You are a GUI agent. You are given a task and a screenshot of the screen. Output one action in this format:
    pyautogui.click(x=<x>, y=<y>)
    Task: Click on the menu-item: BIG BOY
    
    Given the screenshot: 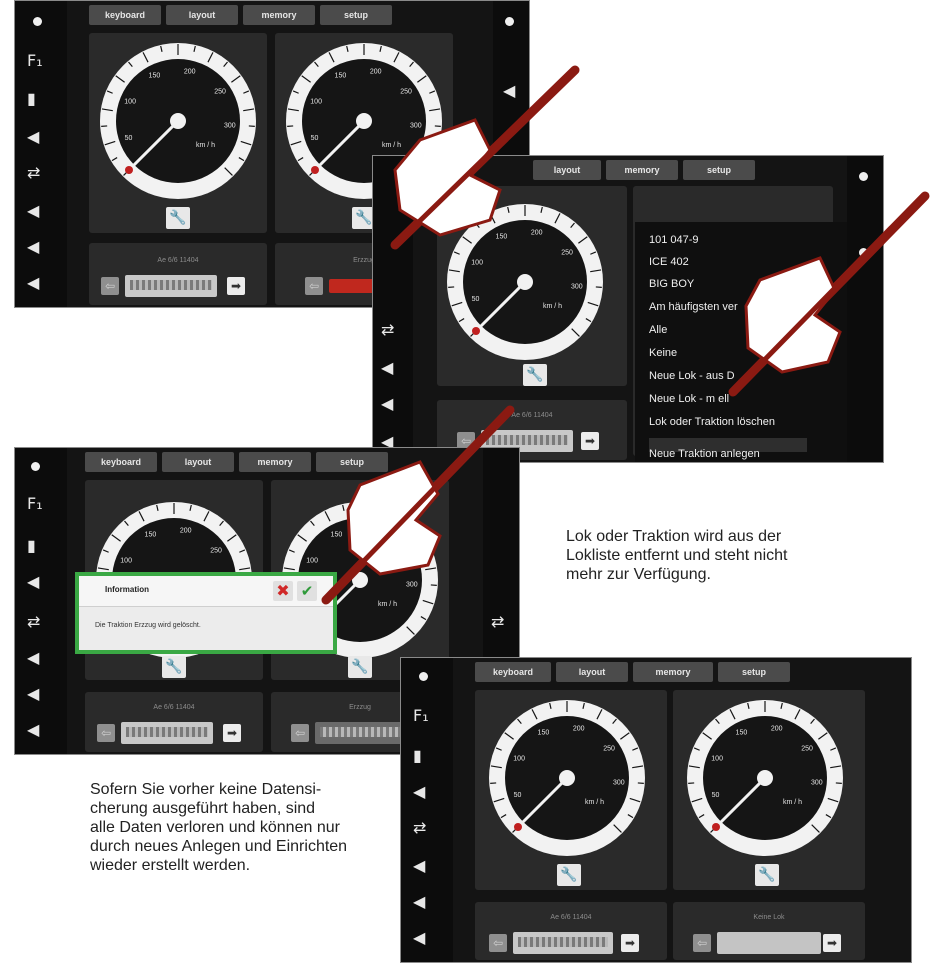 What is the action you would take?
    pyautogui.click(x=671, y=284)
    